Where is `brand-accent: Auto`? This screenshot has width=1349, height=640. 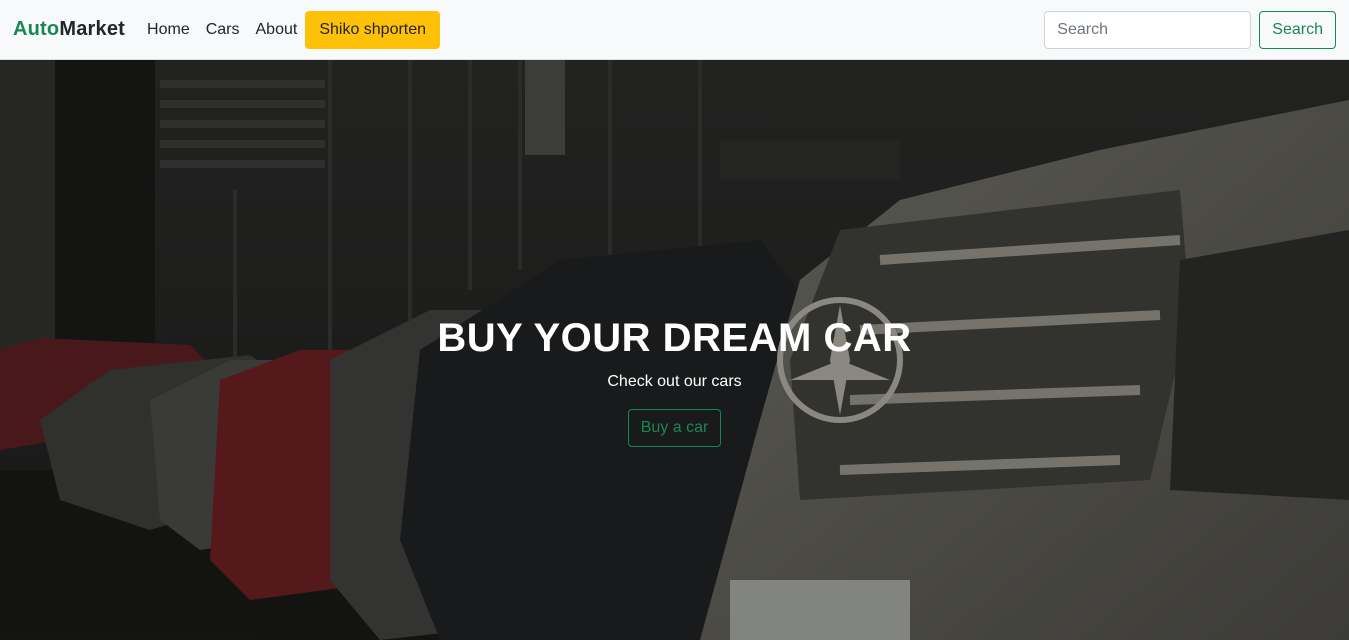
brand-accent: Auto is located at coordinates (36, 29).